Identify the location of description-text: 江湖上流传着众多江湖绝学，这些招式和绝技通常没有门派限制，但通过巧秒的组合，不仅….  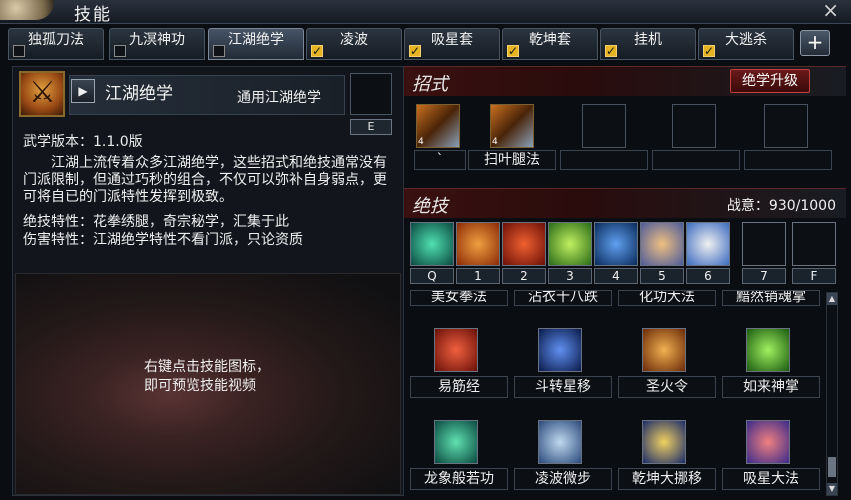
(205, 180).